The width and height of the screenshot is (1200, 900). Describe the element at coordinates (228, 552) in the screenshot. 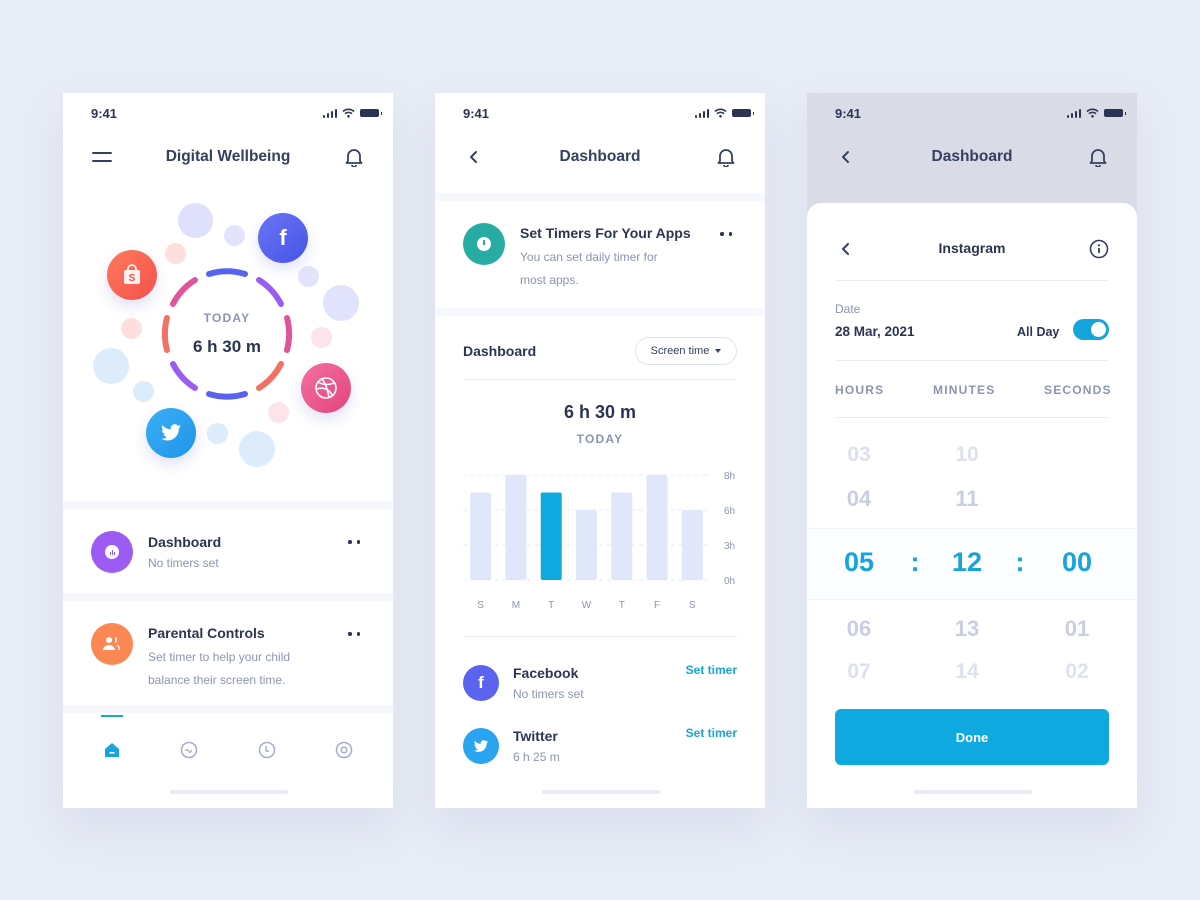

I see `card-dashboard: Dashboard No timers set` at that location.